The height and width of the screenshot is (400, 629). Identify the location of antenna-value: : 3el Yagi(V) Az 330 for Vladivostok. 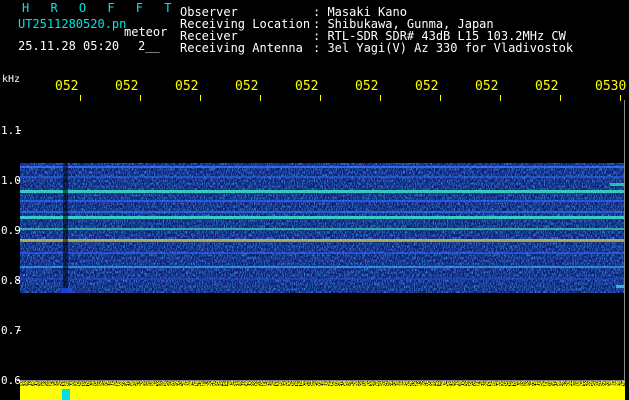
(443, 48).